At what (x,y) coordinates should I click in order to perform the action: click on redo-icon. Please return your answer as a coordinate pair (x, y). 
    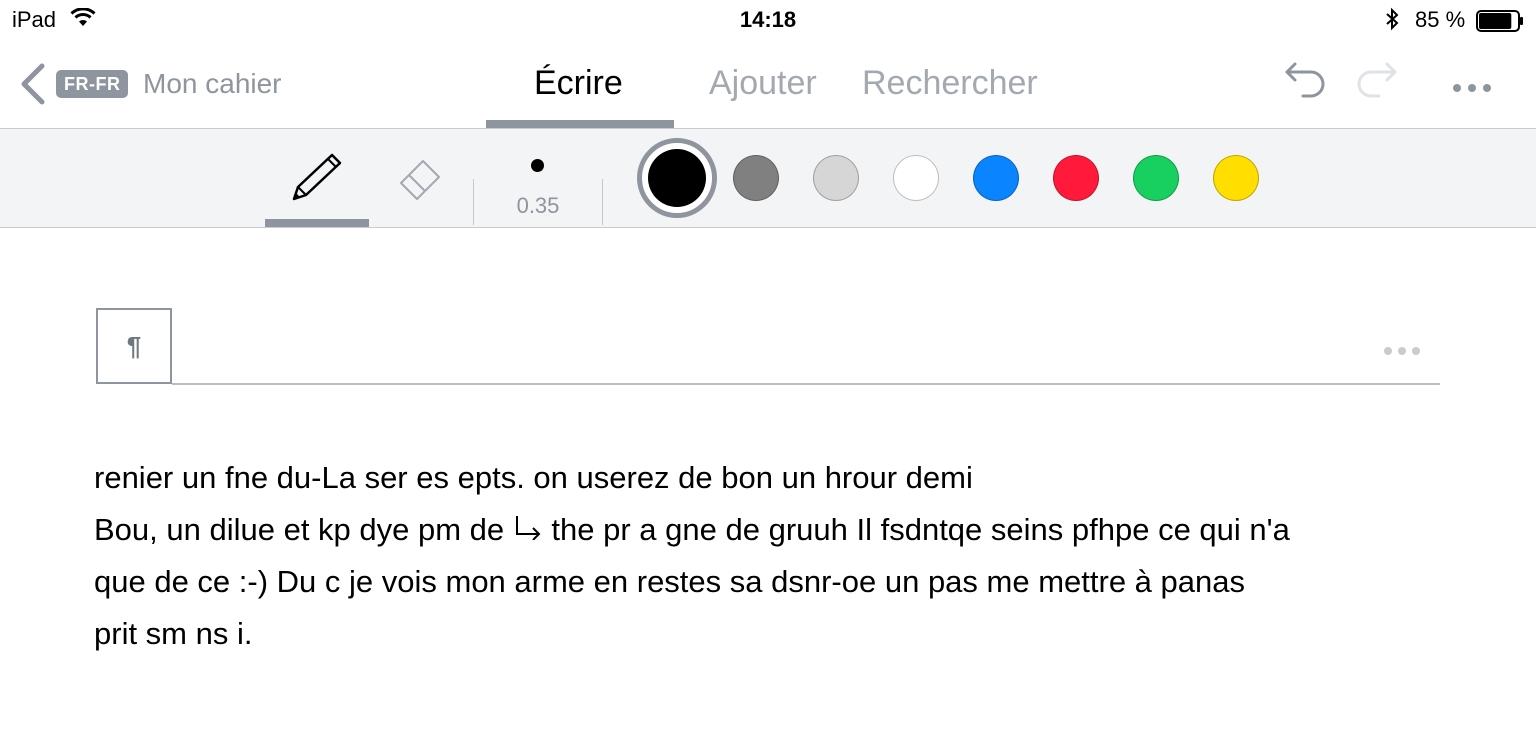
    Looking at the image, I should click on (1376, 83).